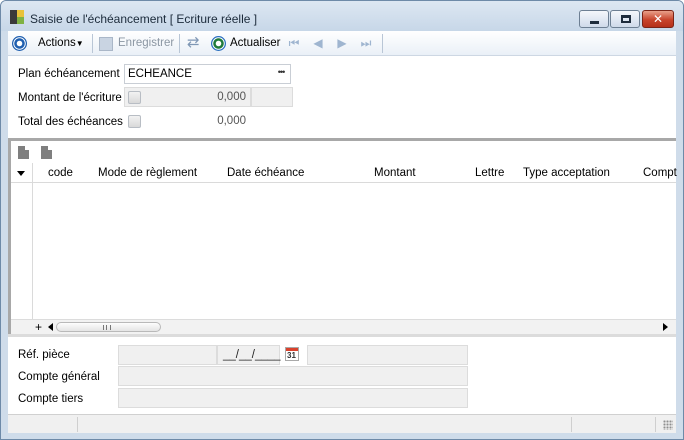  What do you see at coordinates (70, 122) in the screenshot?
I see `total-echeances-label: Total des échéances` at bounding box center [70, 122].